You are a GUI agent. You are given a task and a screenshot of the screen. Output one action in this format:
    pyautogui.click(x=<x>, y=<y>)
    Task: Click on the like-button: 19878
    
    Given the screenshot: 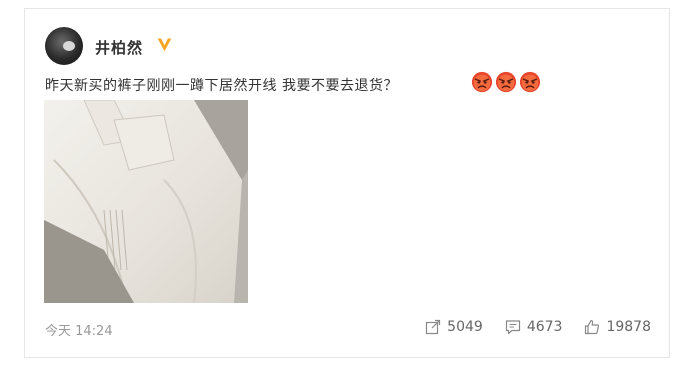 What is the action you would take?
    pyautogui.click(x=617, y=327)
    